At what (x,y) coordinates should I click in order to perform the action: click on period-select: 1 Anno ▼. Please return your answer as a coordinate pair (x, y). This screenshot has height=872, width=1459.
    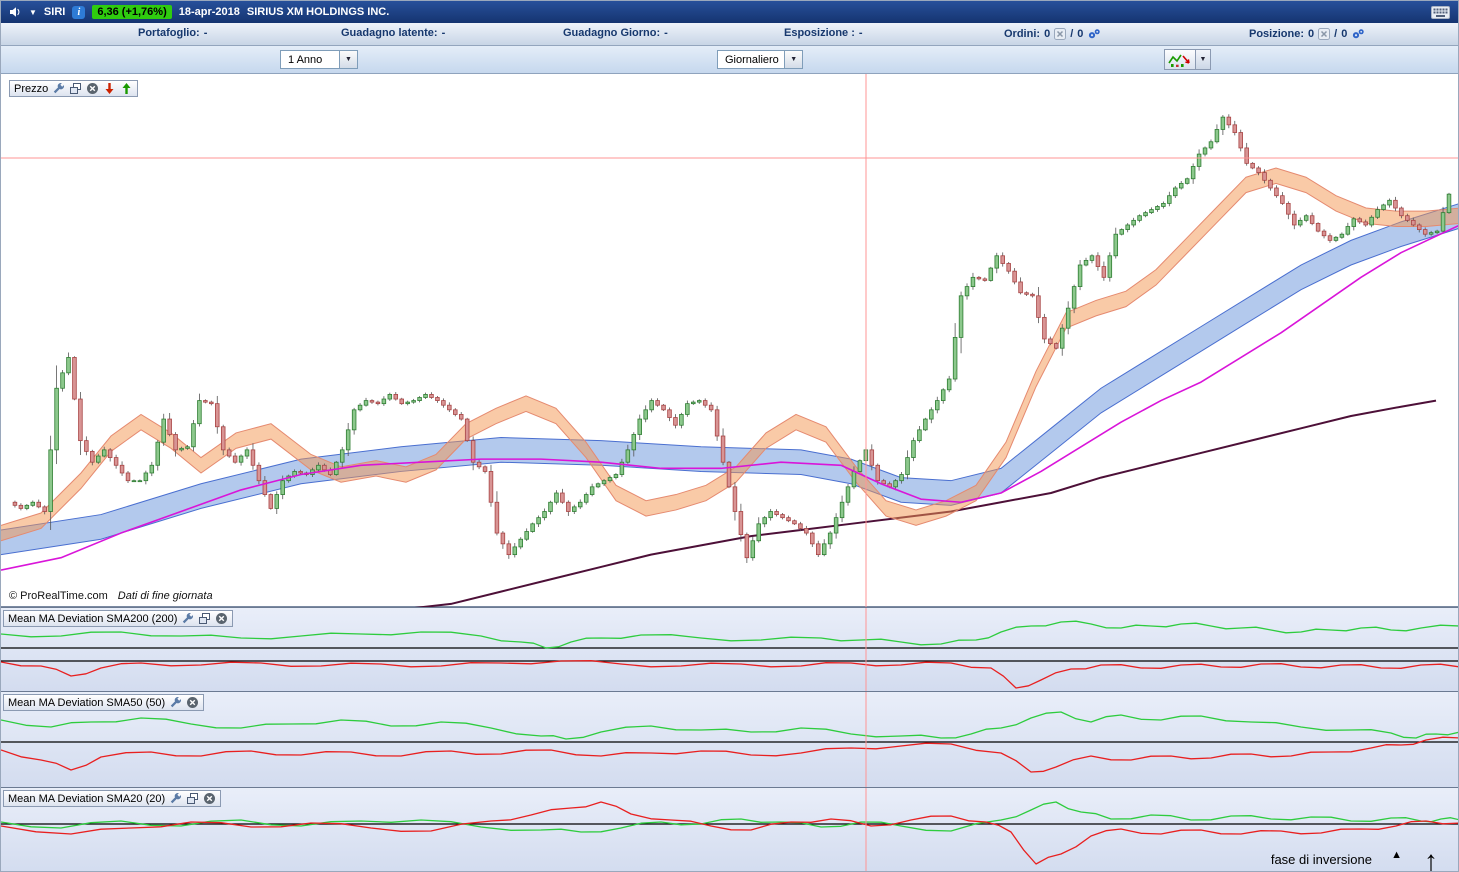
    Looking at the image, I should click on (319, 59).